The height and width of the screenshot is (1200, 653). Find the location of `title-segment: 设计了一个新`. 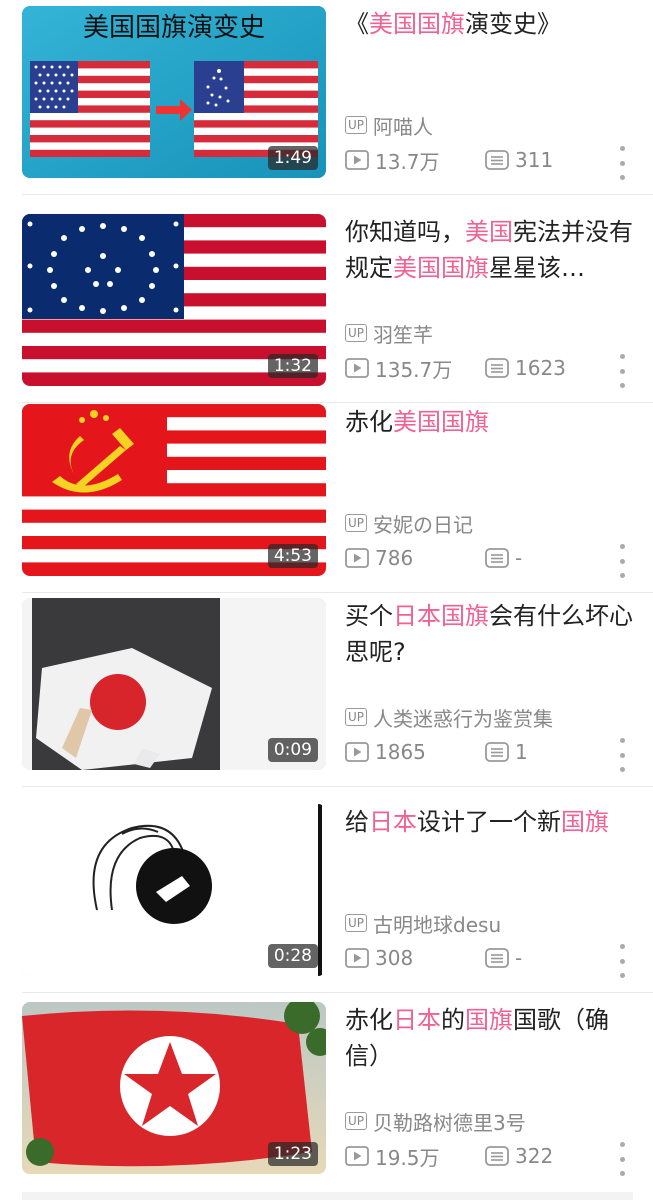

title-segment: 设计了一个新 is located at coordinates (489, 822).